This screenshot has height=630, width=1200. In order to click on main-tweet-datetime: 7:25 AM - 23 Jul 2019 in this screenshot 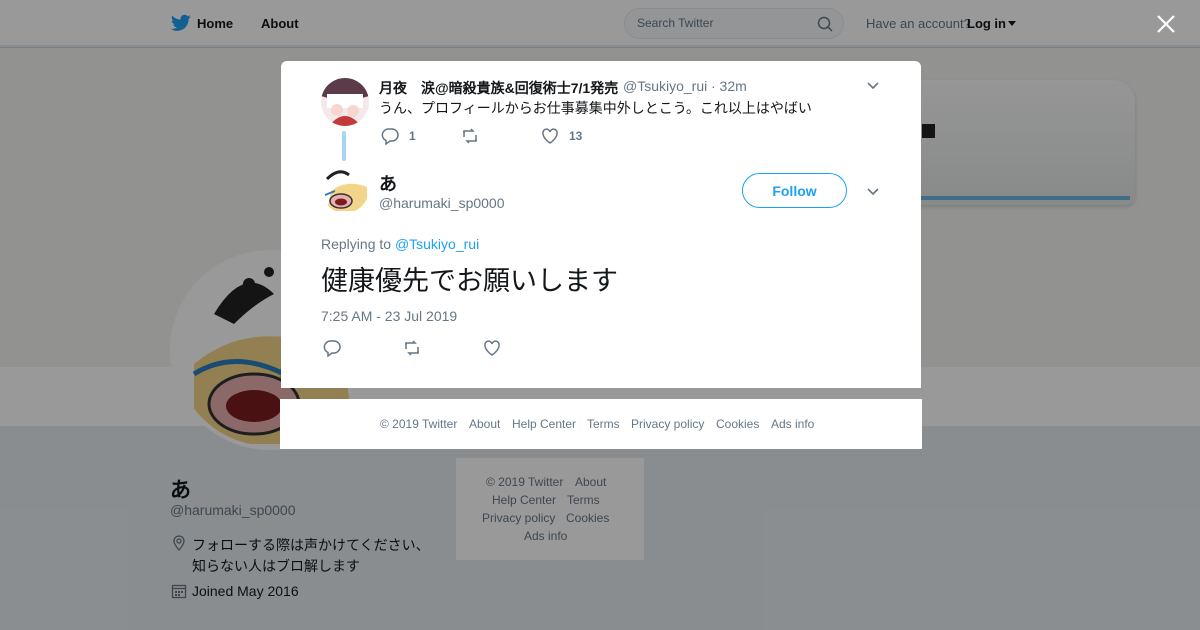, I will do `click(389, 316)`.